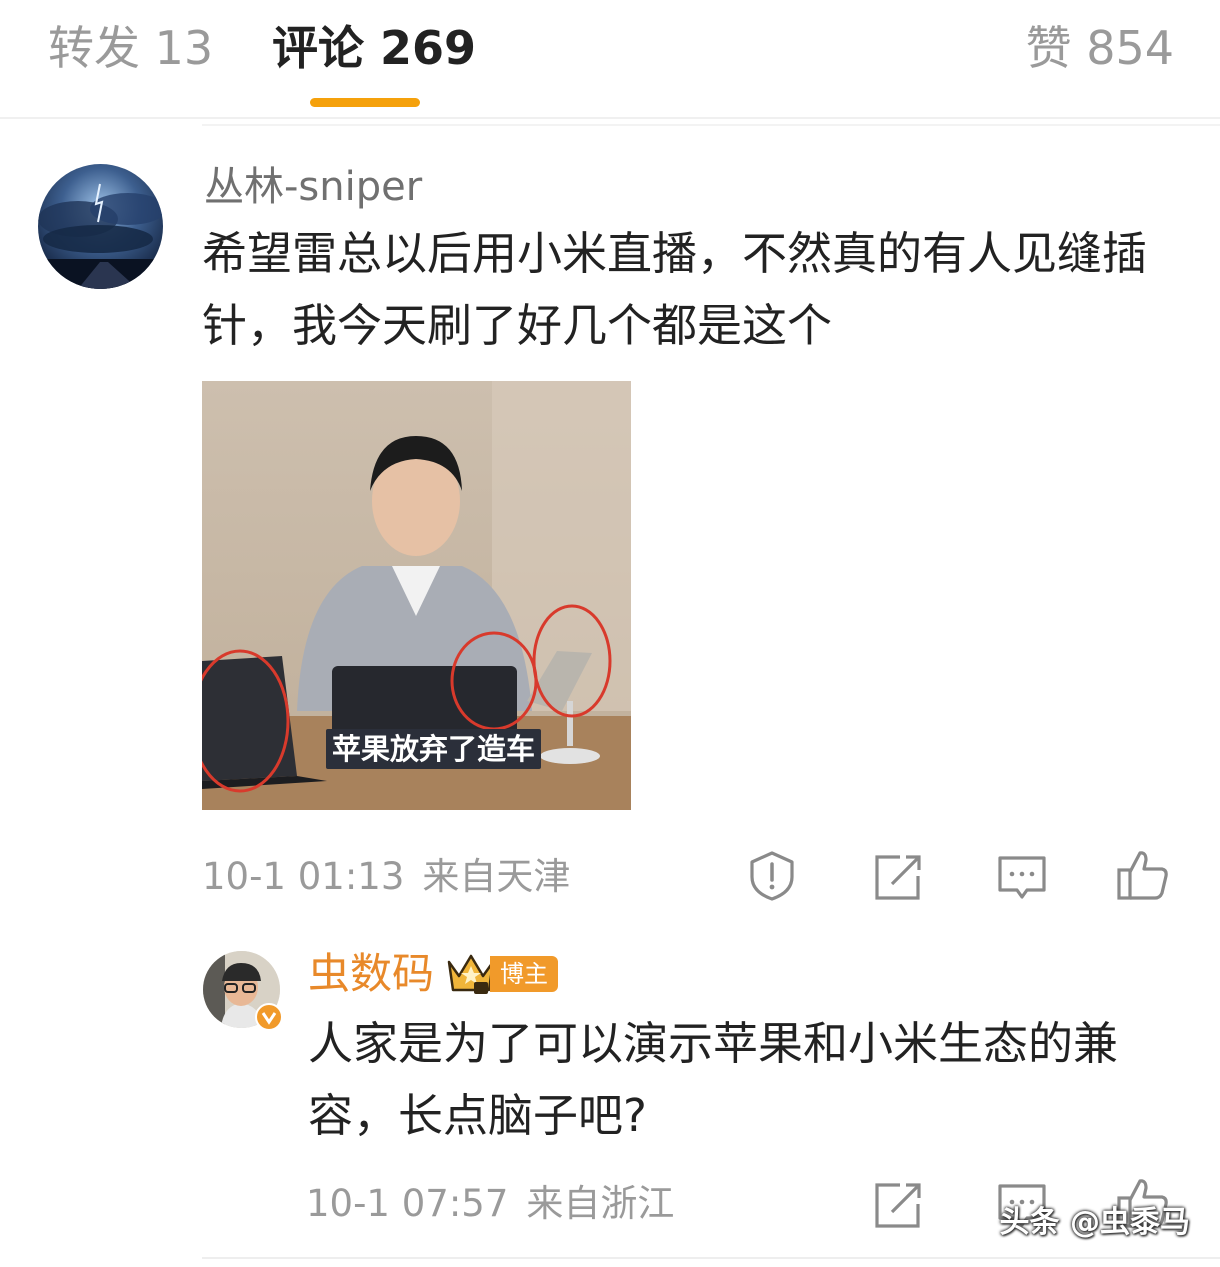  I want to click on comment-time: 10-1 01:13, so click(303, 876).